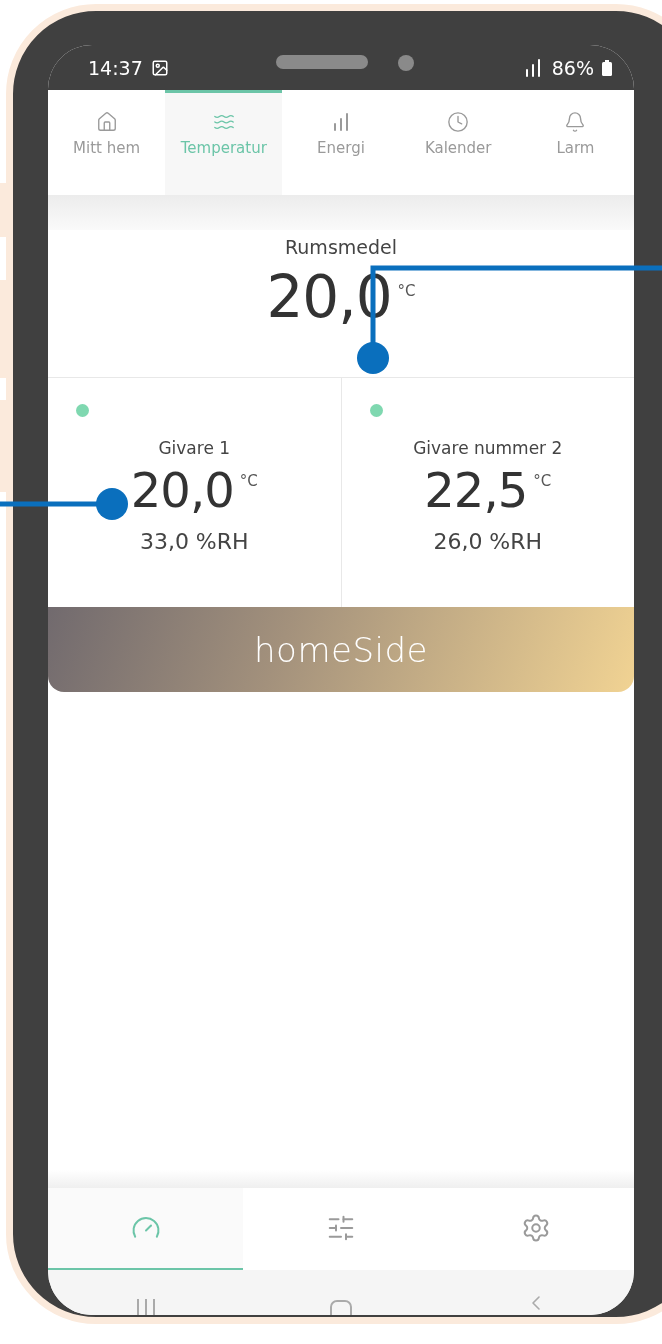 Image resolution: width=662 pixels, height=1344 pixels. What do you see at coordinates (182, 490) in the screenshot?
I see `sensor-temperature: 20,0` at bounding box center [182, 490].